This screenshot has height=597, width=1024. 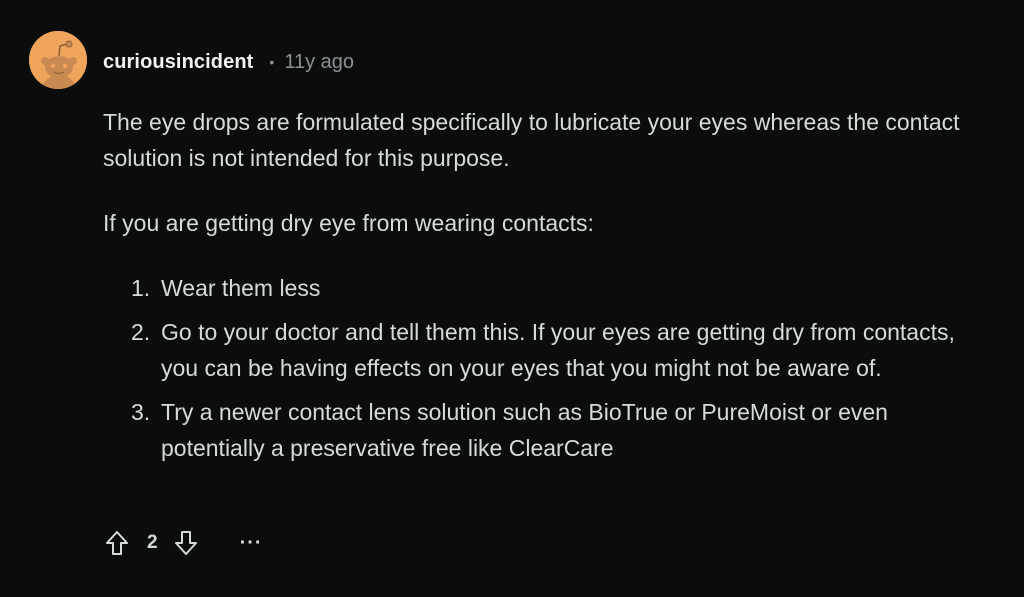 What do you see at coordinates (178, 62) in the screenshot?
I see `username-link: curiousincident` at bounding box center [178, 62].